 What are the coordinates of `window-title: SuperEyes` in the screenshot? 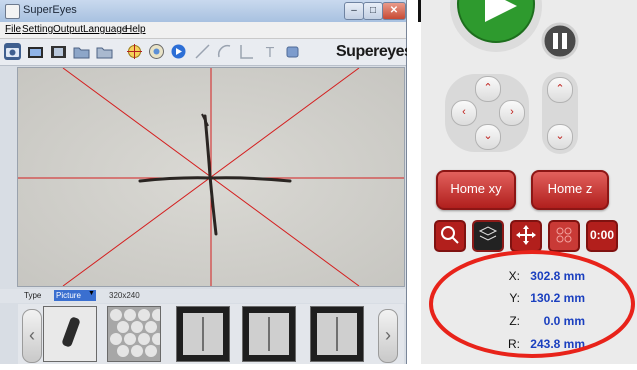 It's located at (50, 10).